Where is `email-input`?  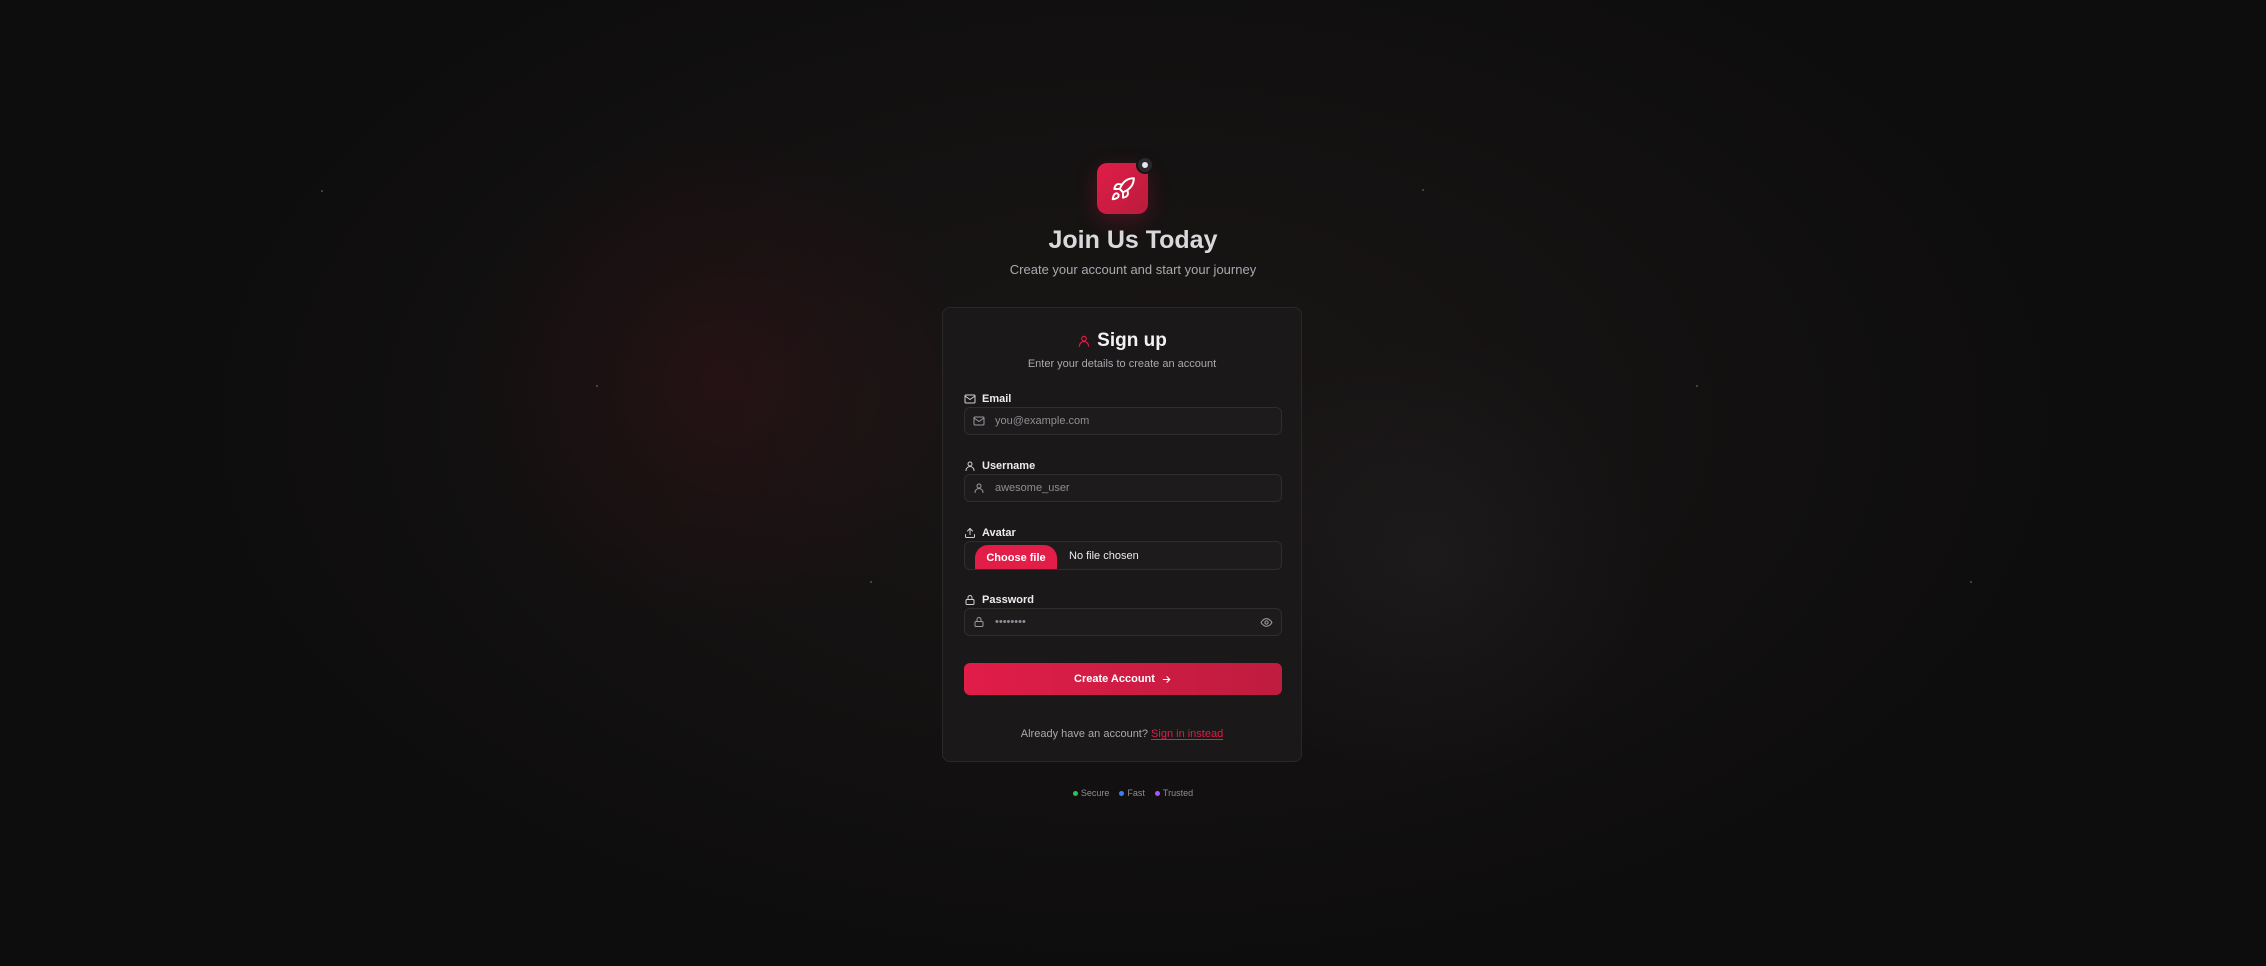
email-input is located at coordinates (1138, 421).